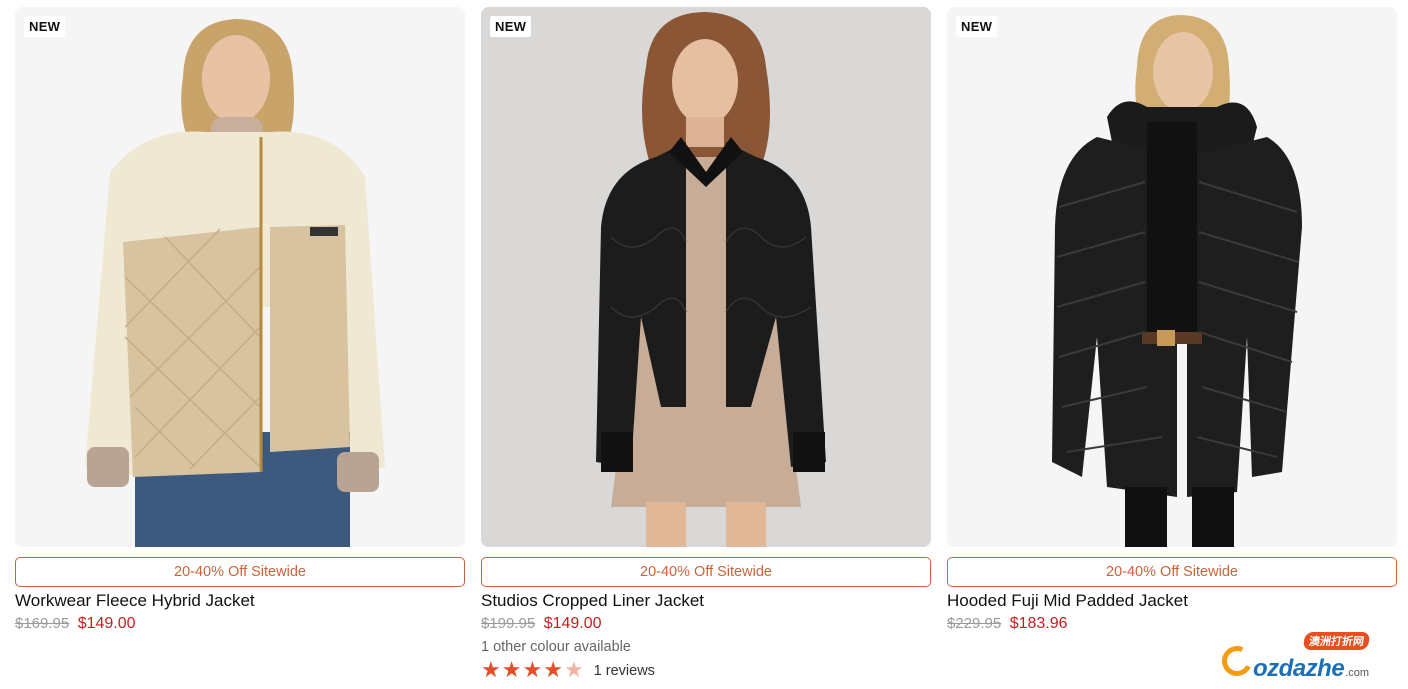 The height and width of the screenshot is (689, 1408). What do you see at coordinates (706, 601) in the screenshot?
I see `product-title: Studios Cropped Liner Jacket` at bounding box center [706, 601].